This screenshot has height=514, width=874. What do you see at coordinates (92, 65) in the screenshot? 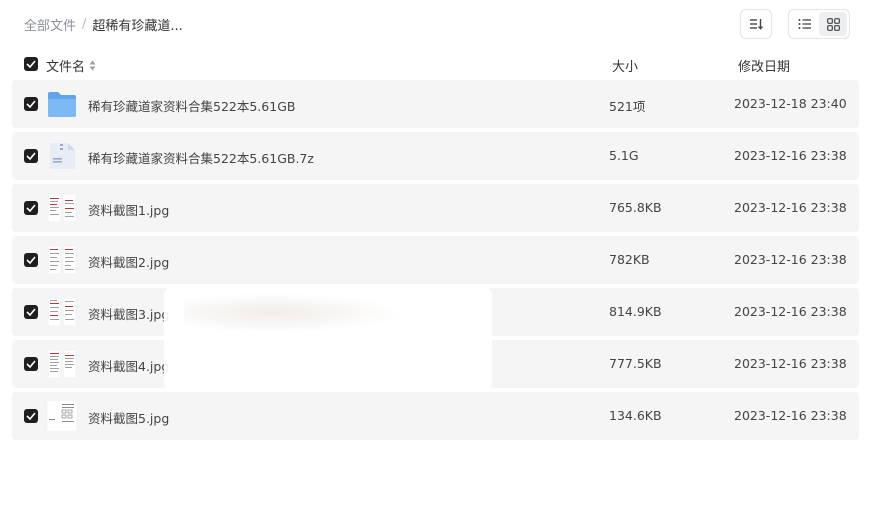
I see `sort-arrows-icon` at bounding box center [92, 65].